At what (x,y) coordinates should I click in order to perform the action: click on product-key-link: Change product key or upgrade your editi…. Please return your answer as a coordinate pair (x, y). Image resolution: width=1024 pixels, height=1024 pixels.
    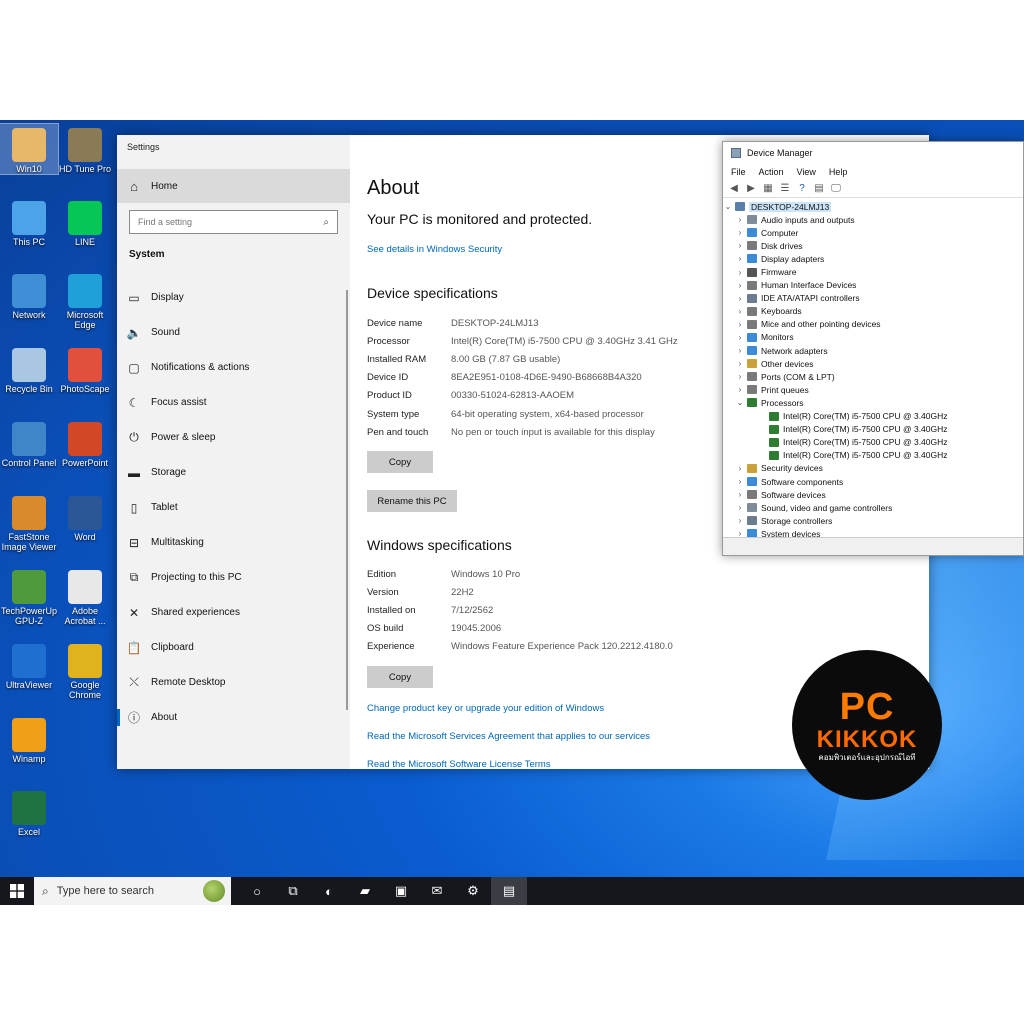
    Looking at the image, I should click on (485, 708).